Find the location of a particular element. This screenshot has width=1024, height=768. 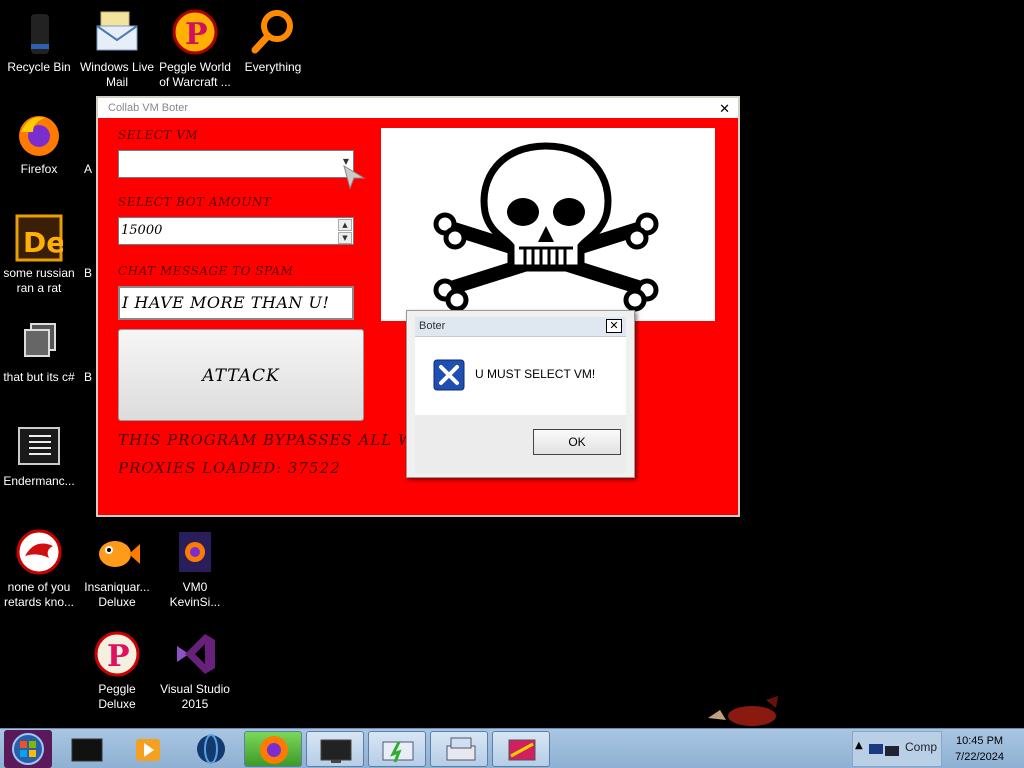

stepper-down-icon: ▼ is located at coordinates (345, 238).